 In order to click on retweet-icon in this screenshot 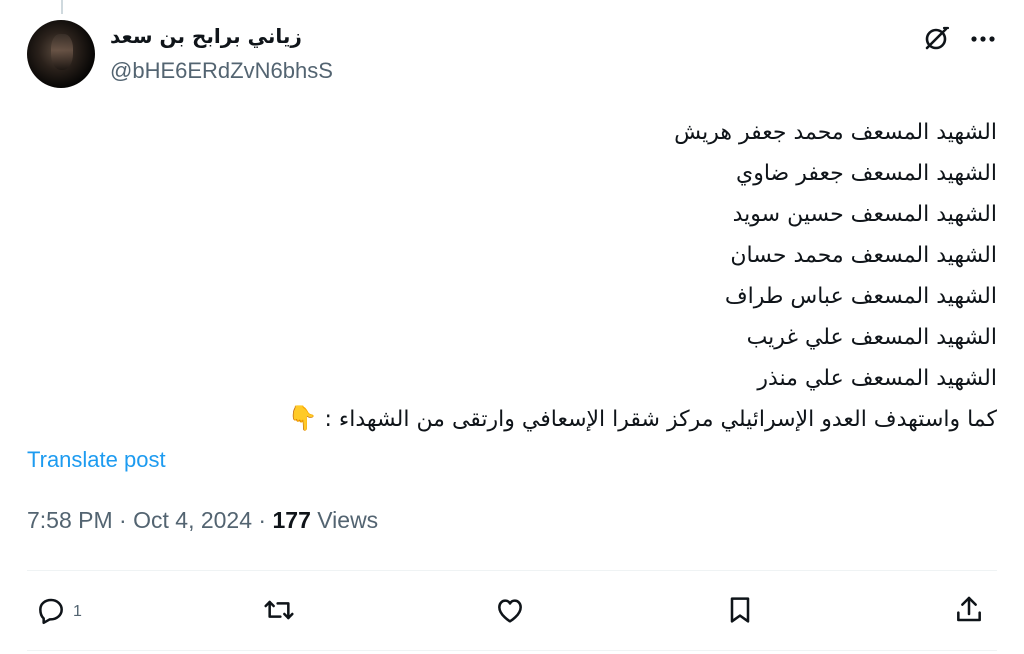, I will do `click(279, 612)`.